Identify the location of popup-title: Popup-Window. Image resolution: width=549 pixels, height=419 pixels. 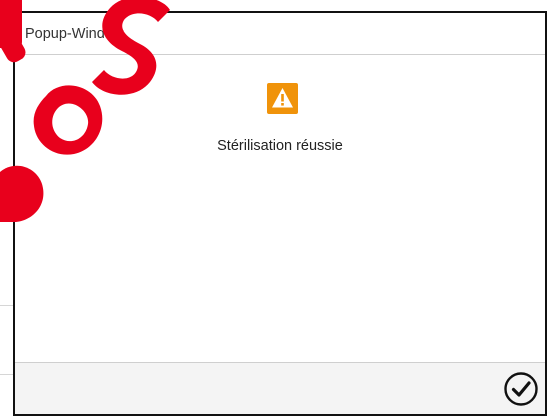
(280, 34).